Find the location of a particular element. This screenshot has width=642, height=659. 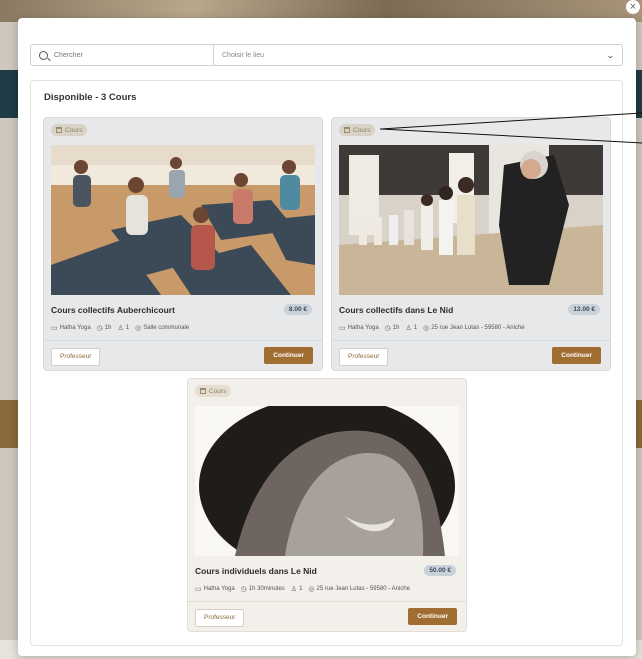

course-title: Cours collectifs Auberchicourt is located at coordinates (113, 310).